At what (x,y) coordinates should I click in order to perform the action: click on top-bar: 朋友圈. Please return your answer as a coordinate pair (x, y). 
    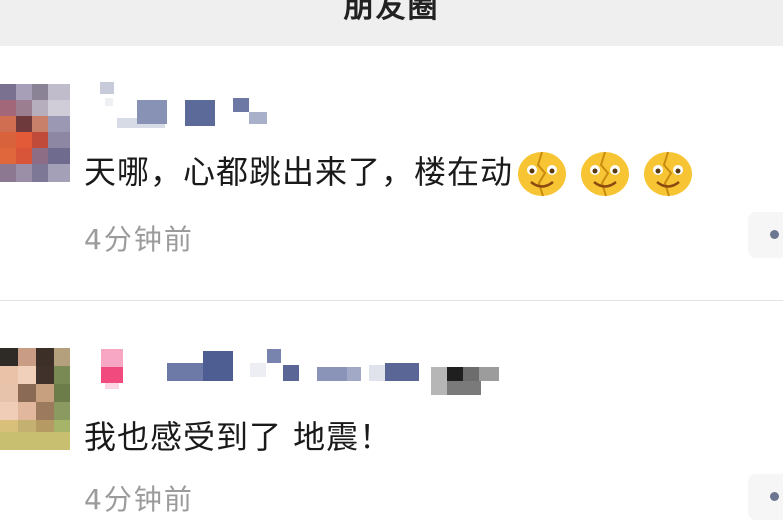
    Looking at the image, I should click on (391, 23).